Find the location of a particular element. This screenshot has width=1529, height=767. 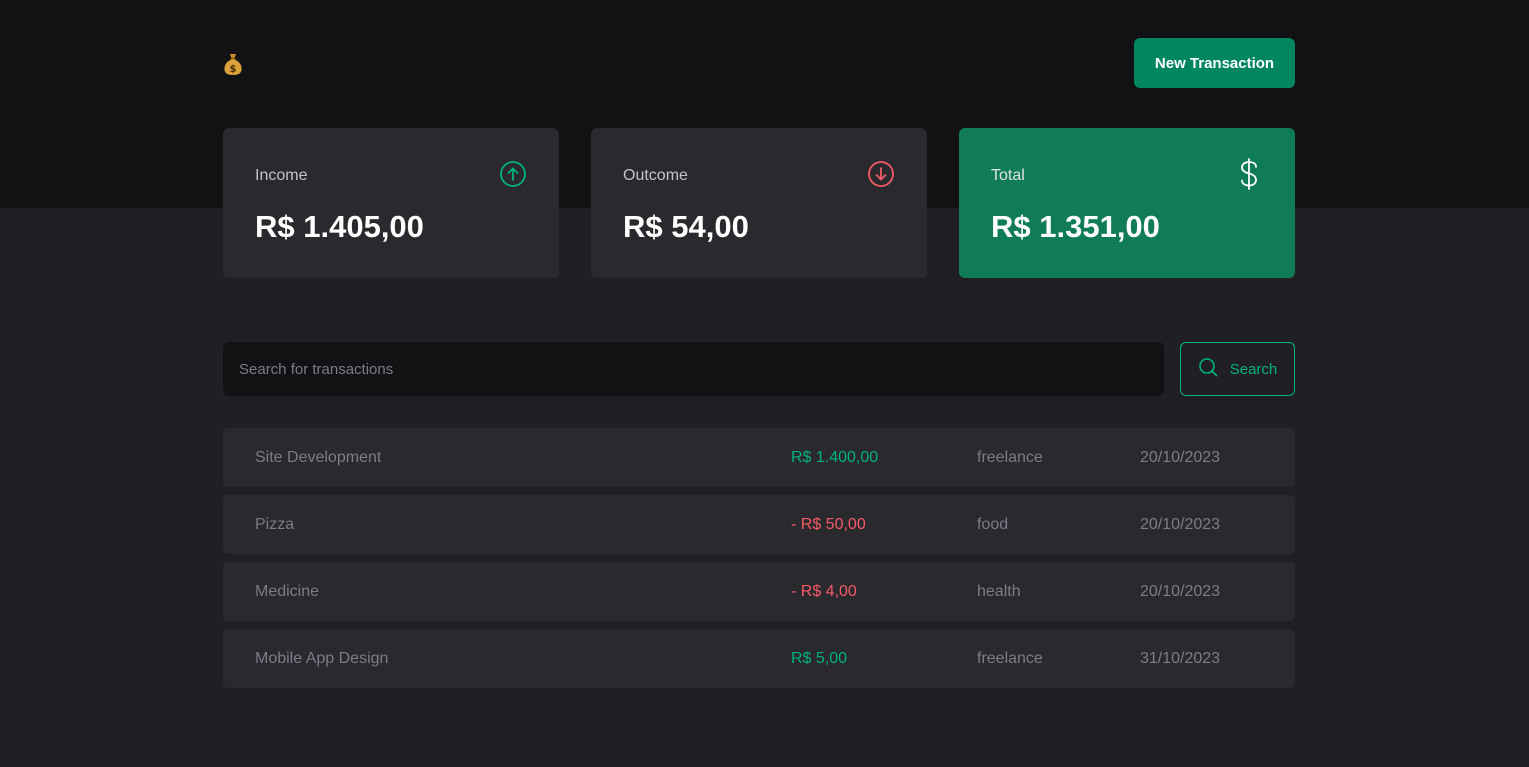

dollar-sign-icon is located at coordinates (1249, 176).